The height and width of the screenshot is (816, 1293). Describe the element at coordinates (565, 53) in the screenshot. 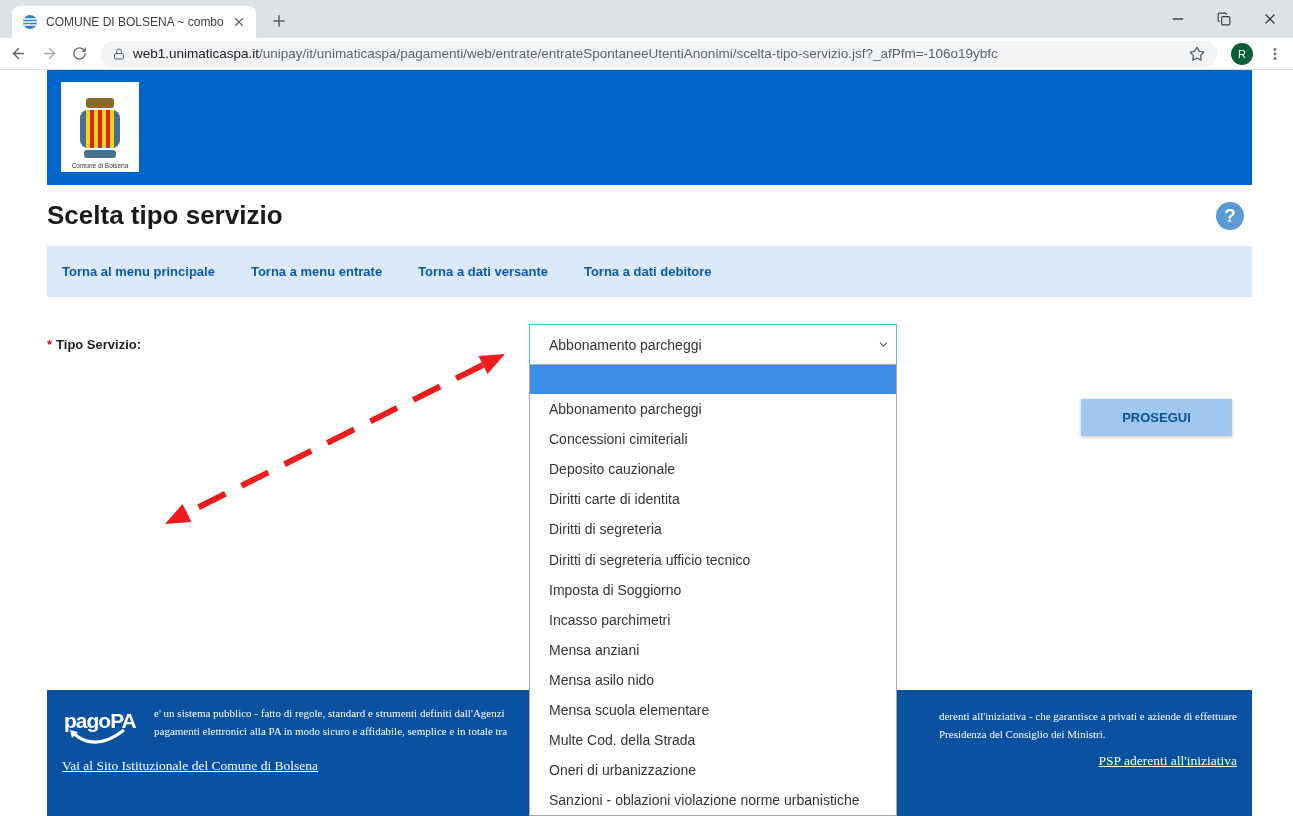

I see `url-text: web1.unimaticaspa.it/unipay/it/unimaticaspa/pagamenti/web/entrate/entrateSpontaneeUtentiAnonimi/scelta-tipo-servizio.jsf?_afPfm=-106o19ybfc` at that location.